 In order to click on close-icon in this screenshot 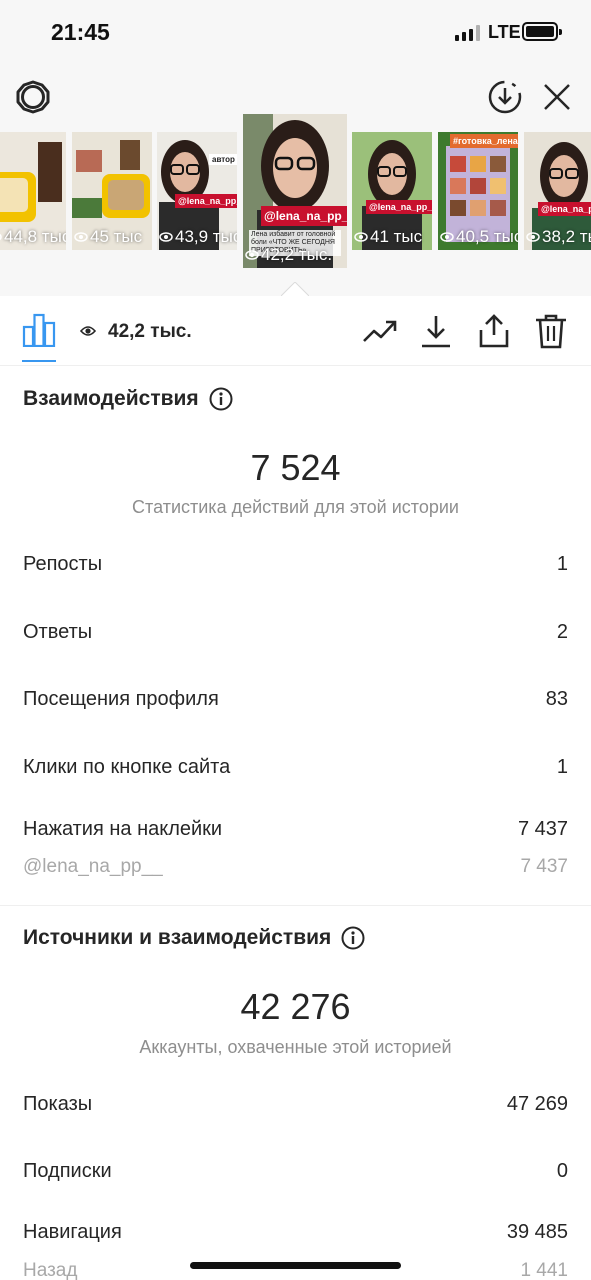, I will do `click(557, 97)`.